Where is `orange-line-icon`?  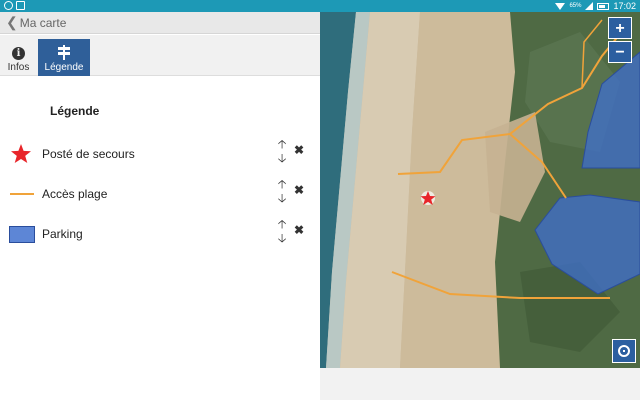 orange-line-icon is located at coordinates (22, 194).